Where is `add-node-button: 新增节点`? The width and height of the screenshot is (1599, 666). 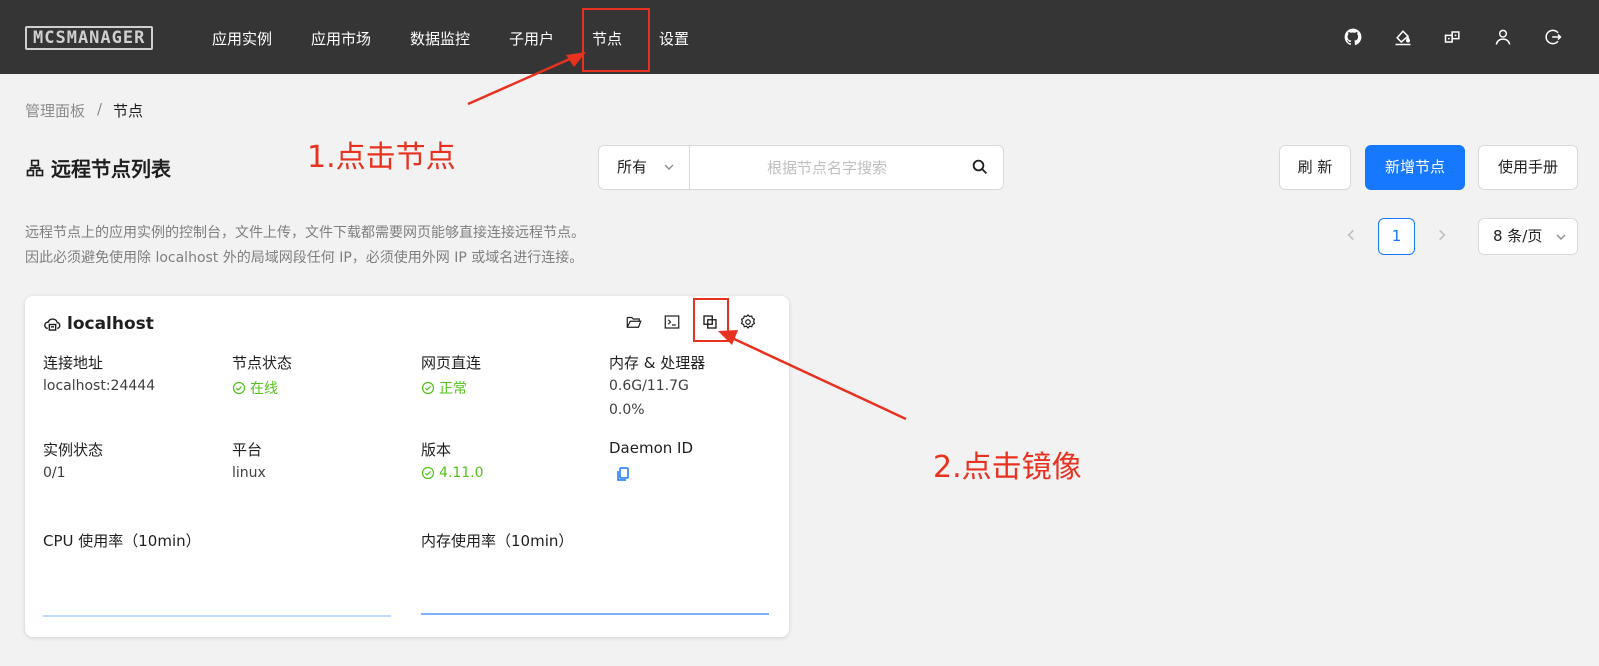
add-node-button: 新增节点 is located at coordinates (1415, 167).